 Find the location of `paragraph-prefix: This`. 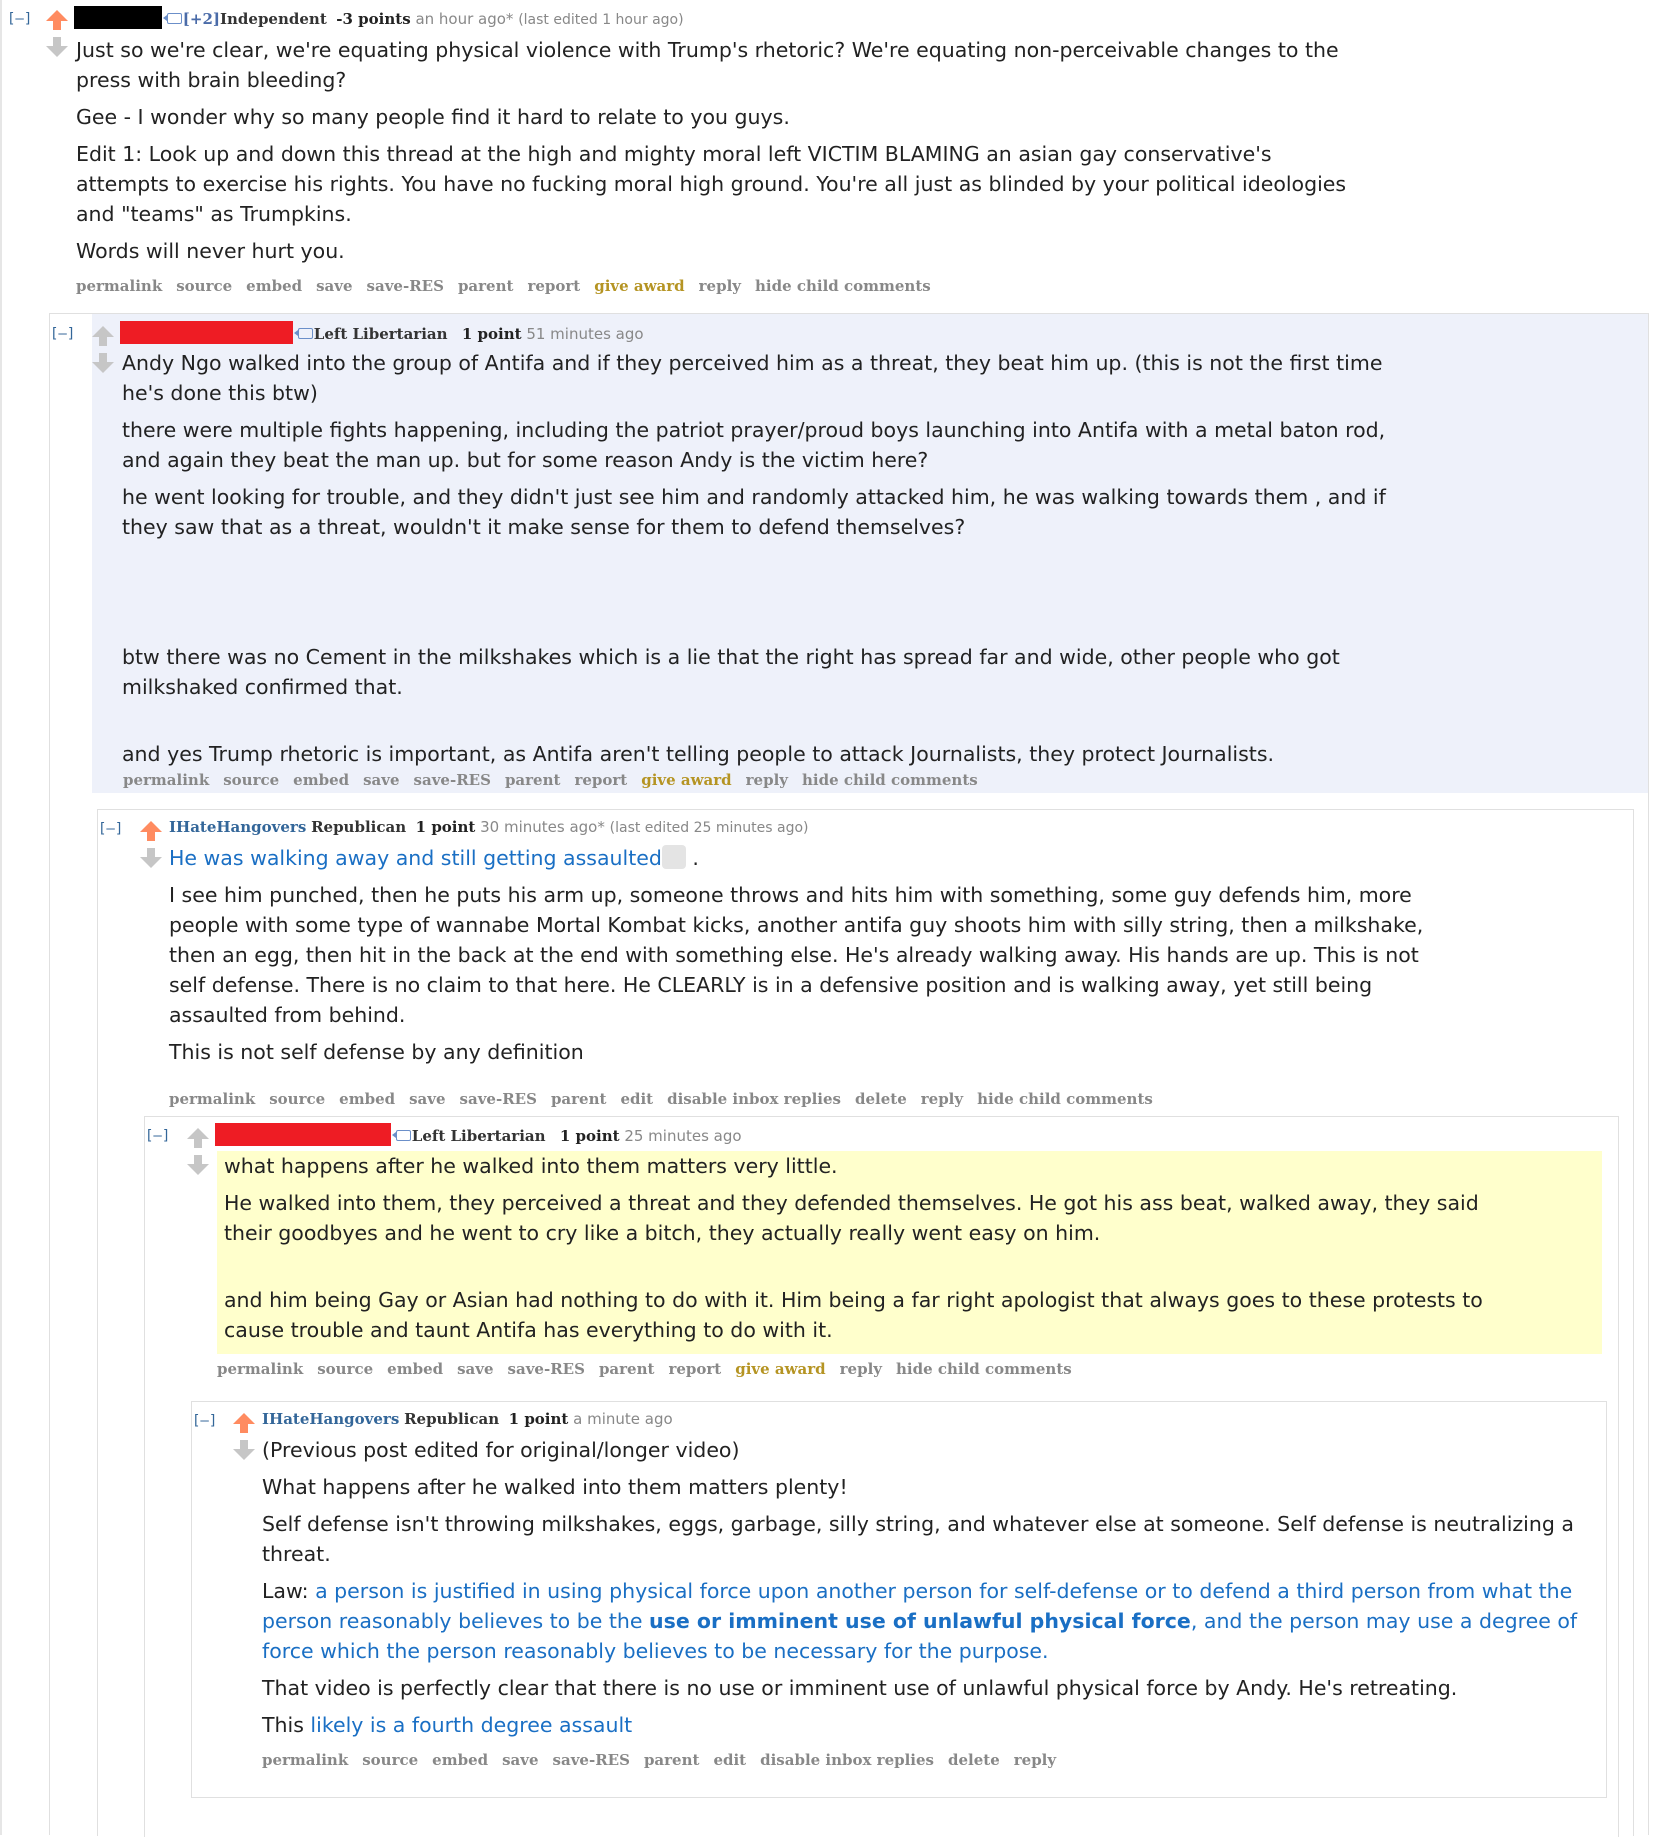

paragraph-prefix: This is located at coordinates (286, 1725).